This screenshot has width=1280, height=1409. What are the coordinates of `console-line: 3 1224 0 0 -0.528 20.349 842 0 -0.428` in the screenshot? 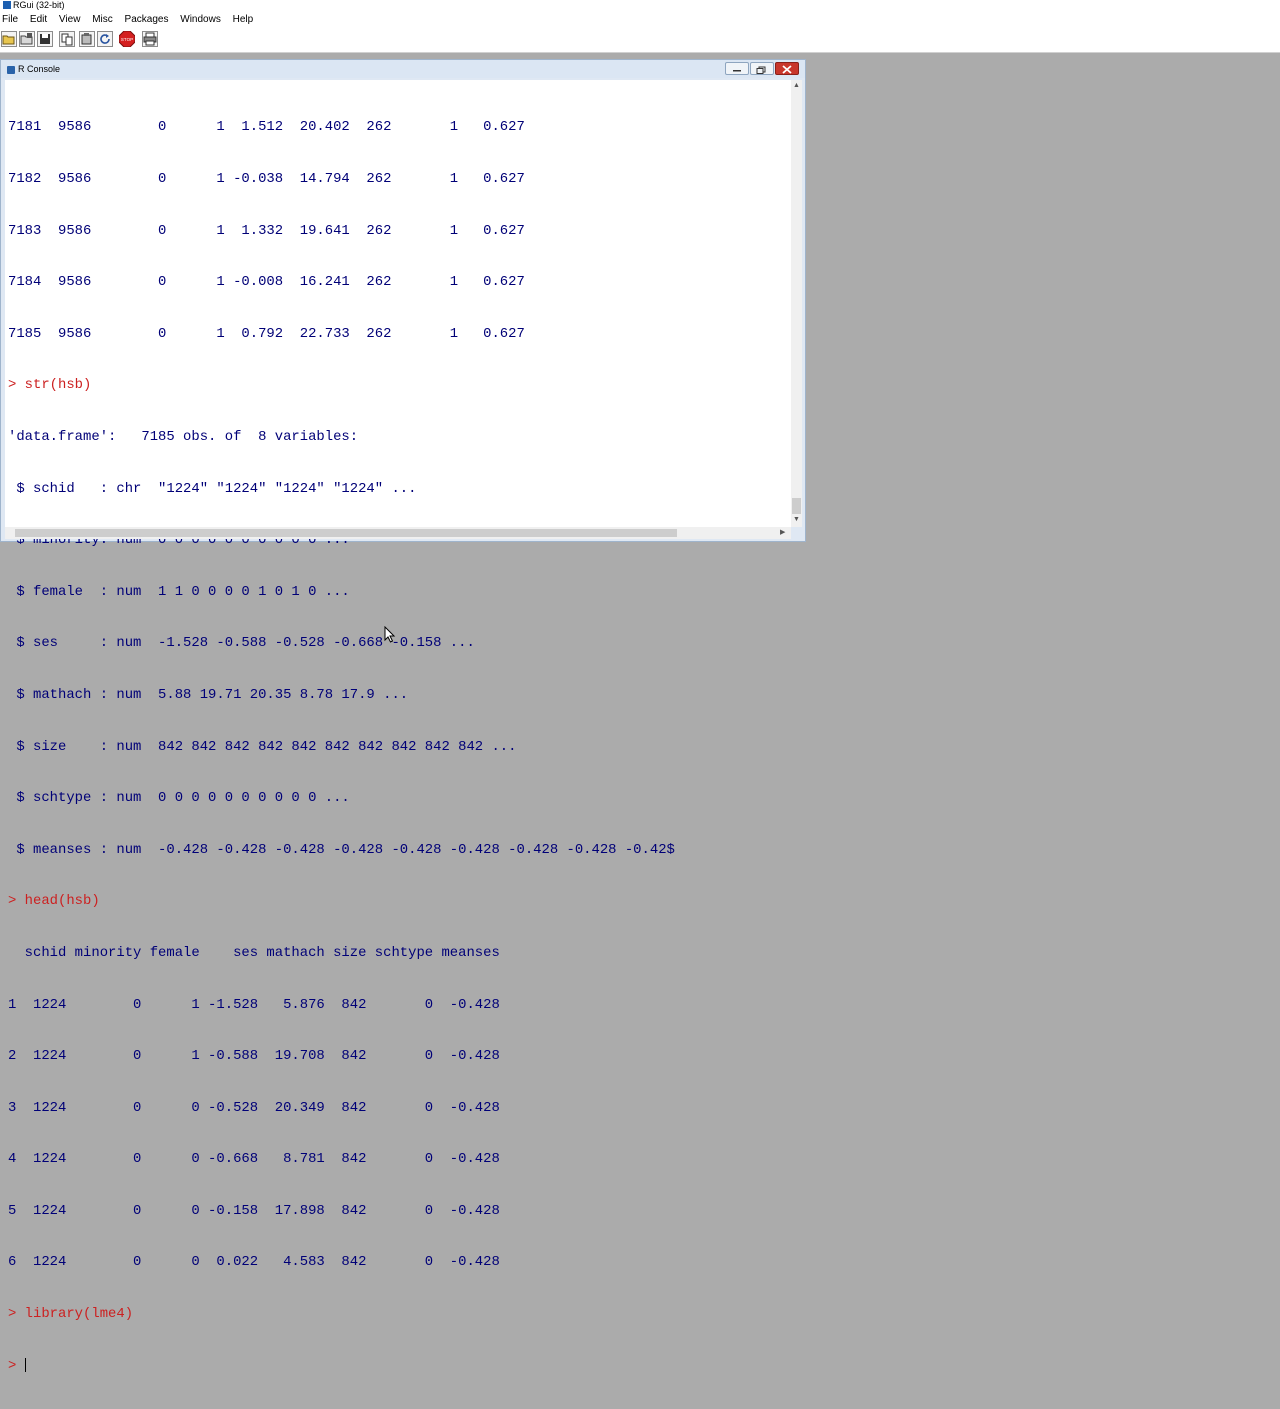 It's located at (254, 1107).